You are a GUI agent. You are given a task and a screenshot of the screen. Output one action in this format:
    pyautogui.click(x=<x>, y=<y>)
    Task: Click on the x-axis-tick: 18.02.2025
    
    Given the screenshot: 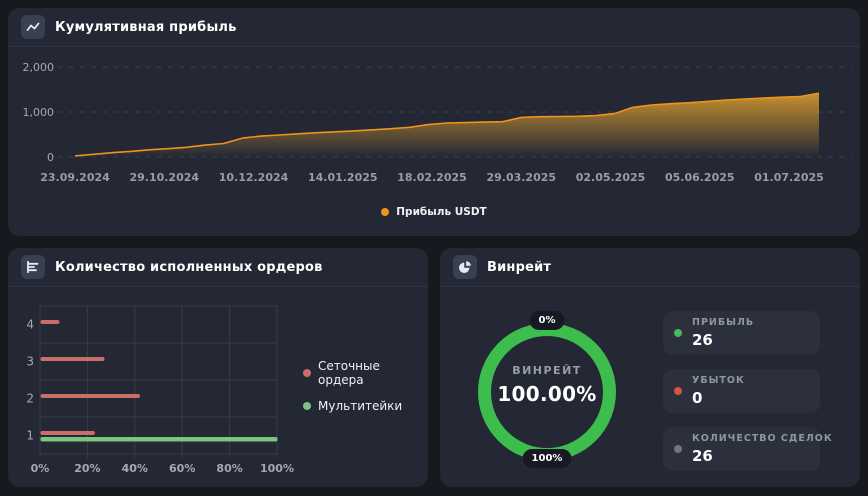 What is the action you would take?
    pyautogui.click(x=432, y=177)
    